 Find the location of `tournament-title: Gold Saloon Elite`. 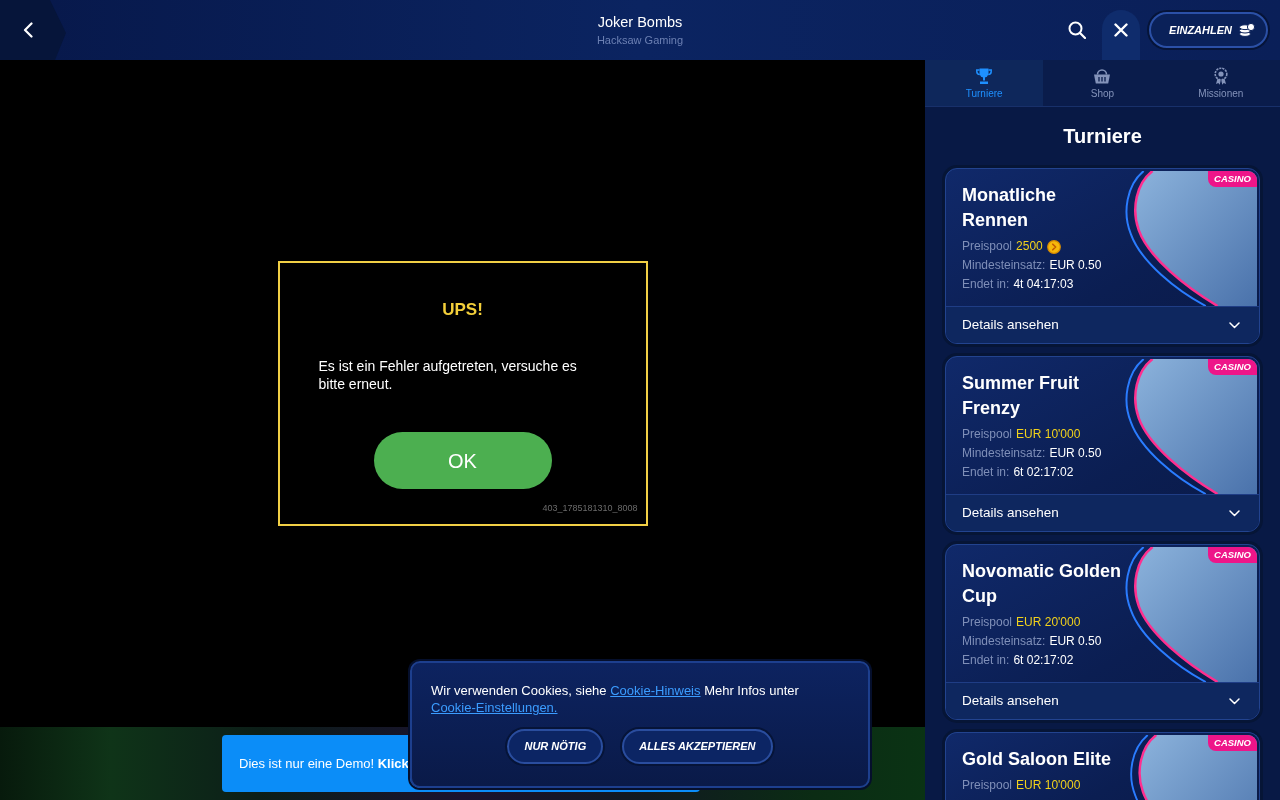

tournament-title: Gold Saloon Elite is located at coordinates (1037, 759).